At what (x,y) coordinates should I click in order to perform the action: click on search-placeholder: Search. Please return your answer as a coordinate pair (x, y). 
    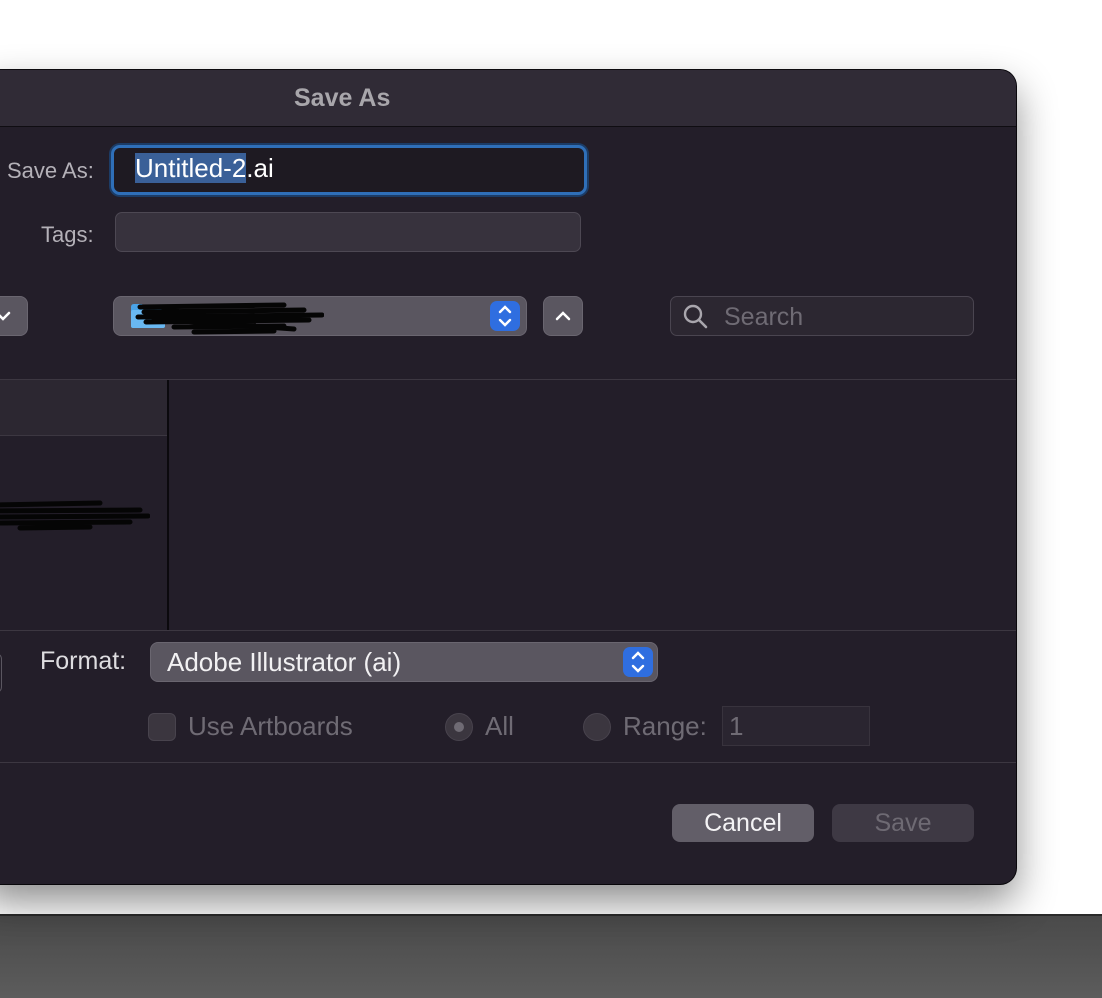
    Looking at the image, I should click on (764, 317).